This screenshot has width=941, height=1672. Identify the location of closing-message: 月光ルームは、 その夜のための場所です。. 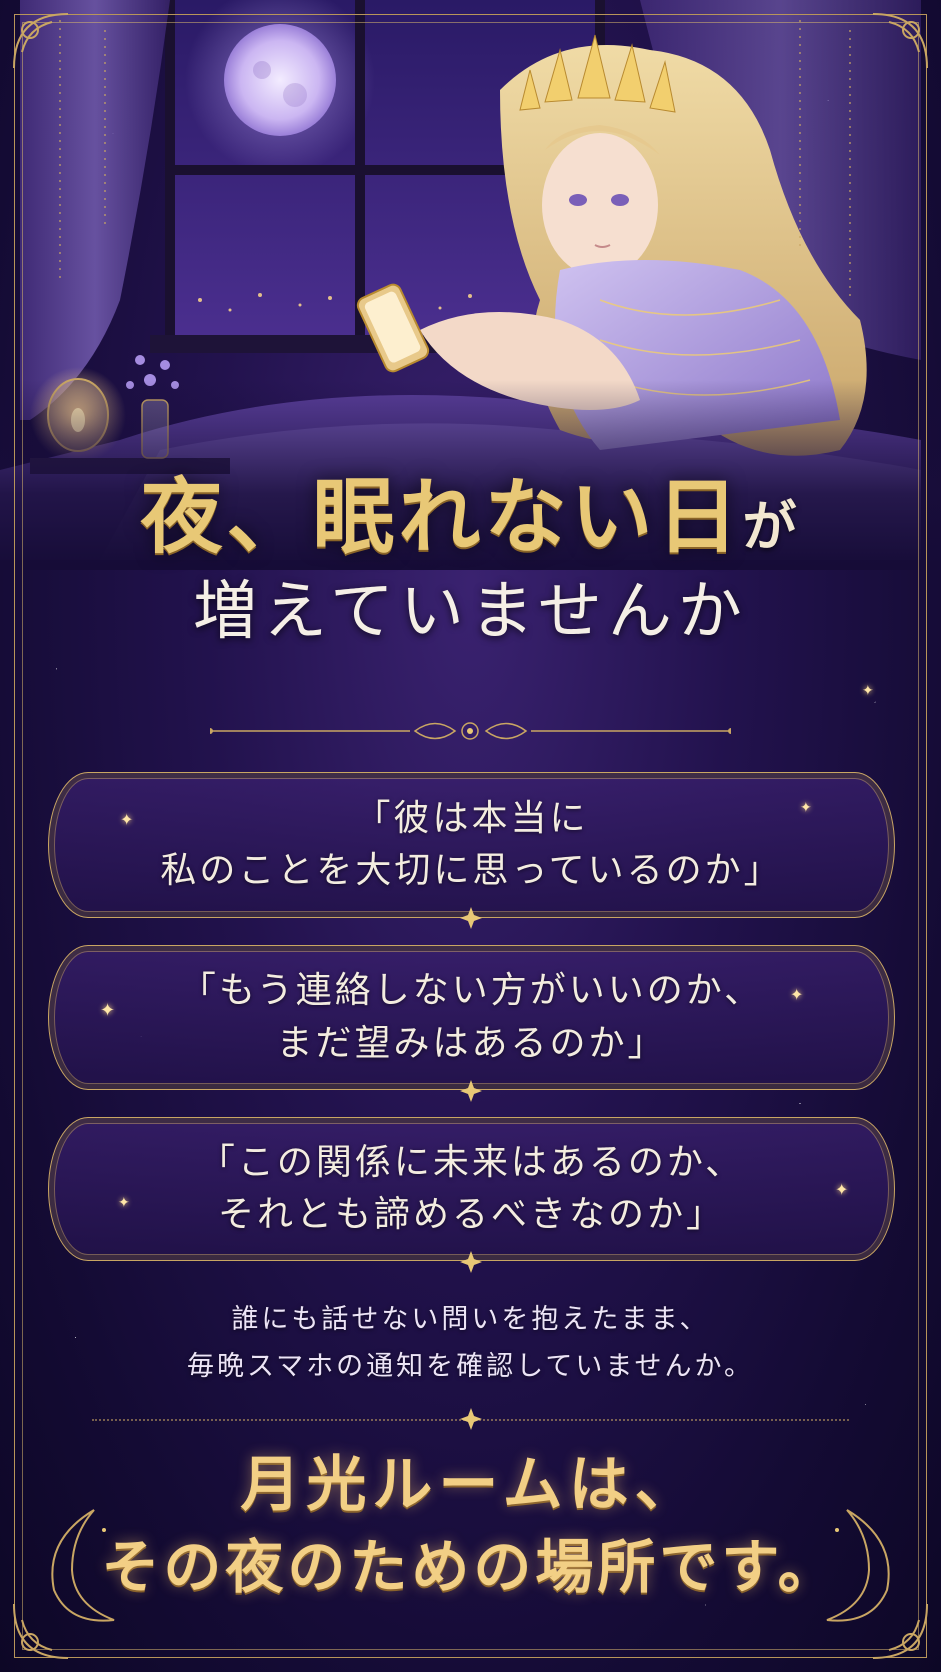
(470, 1525).